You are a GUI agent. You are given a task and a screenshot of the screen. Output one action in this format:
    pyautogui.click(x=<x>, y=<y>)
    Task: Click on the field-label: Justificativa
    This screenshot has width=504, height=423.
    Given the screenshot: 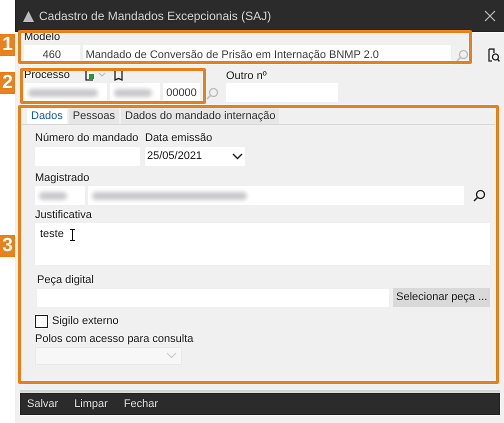 What is the action you would take?
    pyautogui.click(x=64, y=215)
    